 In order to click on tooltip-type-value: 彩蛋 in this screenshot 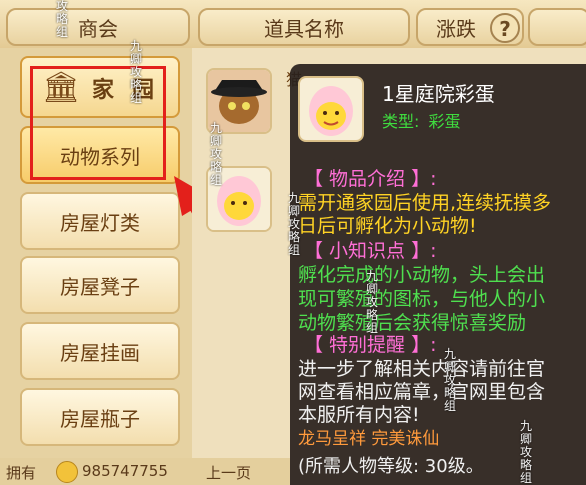, I will do `click(444, 121)`.